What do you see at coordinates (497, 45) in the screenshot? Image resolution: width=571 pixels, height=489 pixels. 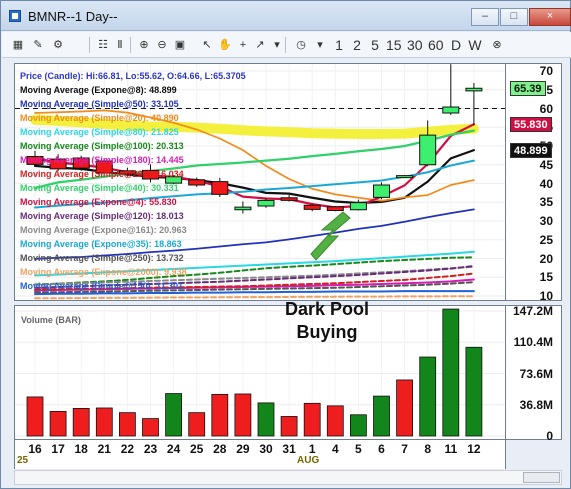 I see `more-options-icon: ⊗` at bounding box center [497, 45].